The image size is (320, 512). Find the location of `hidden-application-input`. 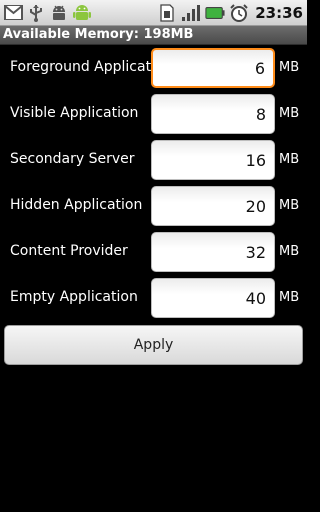

hidden-application-input is located at coordinates (213, 206).